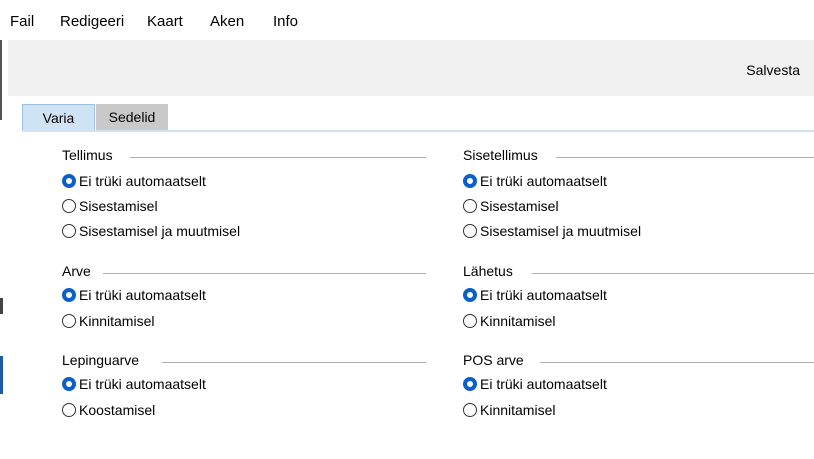  Describe the element at coordinates (22, 21) in the screenshot. I see `menu-fail: Fail` at that location.